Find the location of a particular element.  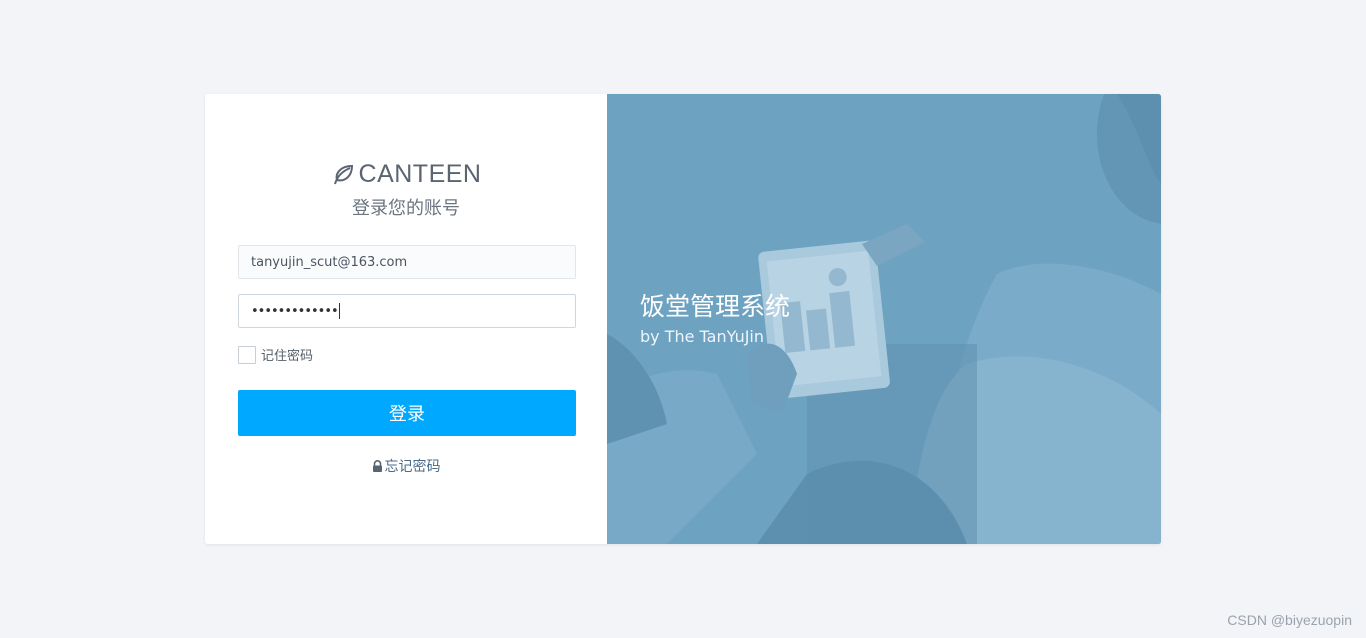

forgot-password-label: 忘记密码 is located at coordinates (412, 467).